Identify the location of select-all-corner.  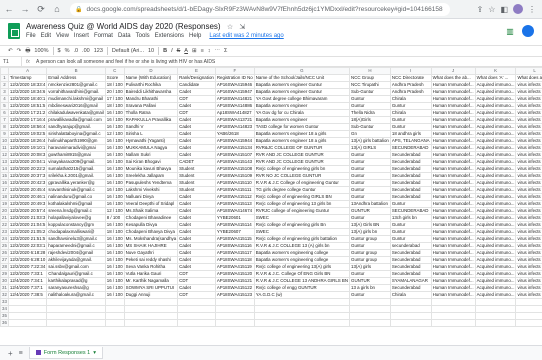
(4, 71).